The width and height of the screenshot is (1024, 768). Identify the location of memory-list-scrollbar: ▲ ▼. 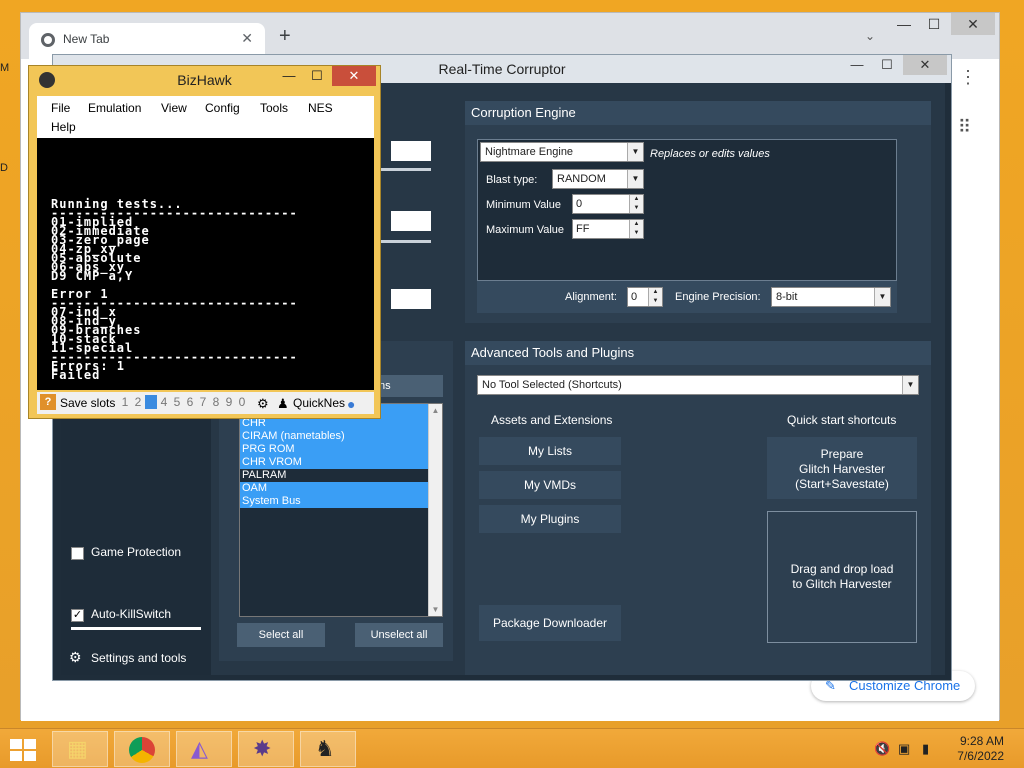
(435, 510).